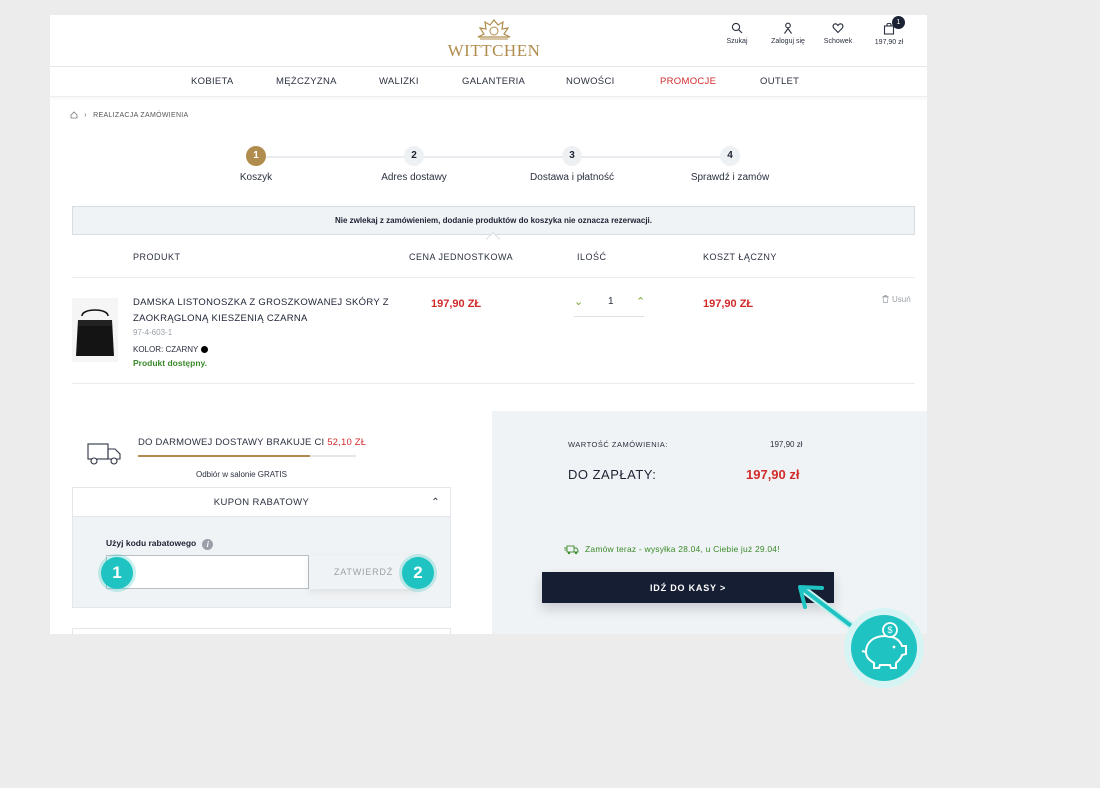  I want to click on chevron-right-icon: ›, so click(85, 115).